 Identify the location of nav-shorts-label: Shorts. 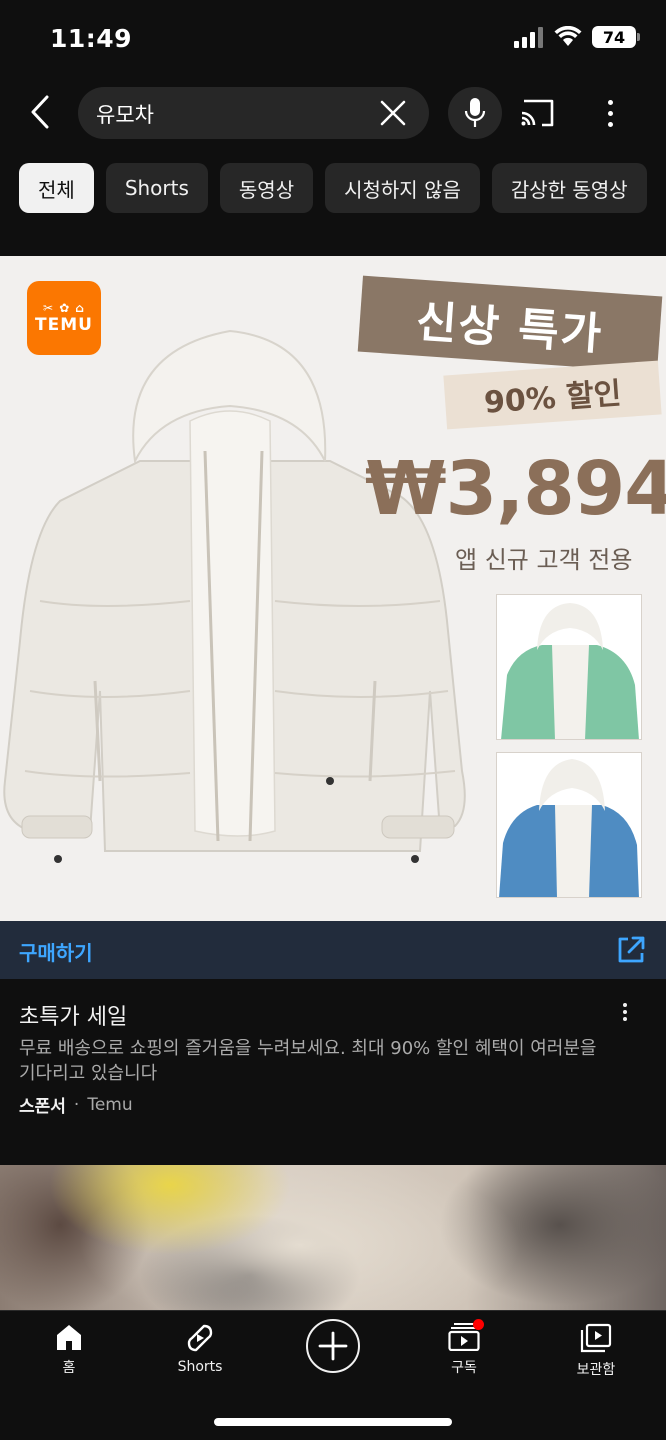
(200, 1367).